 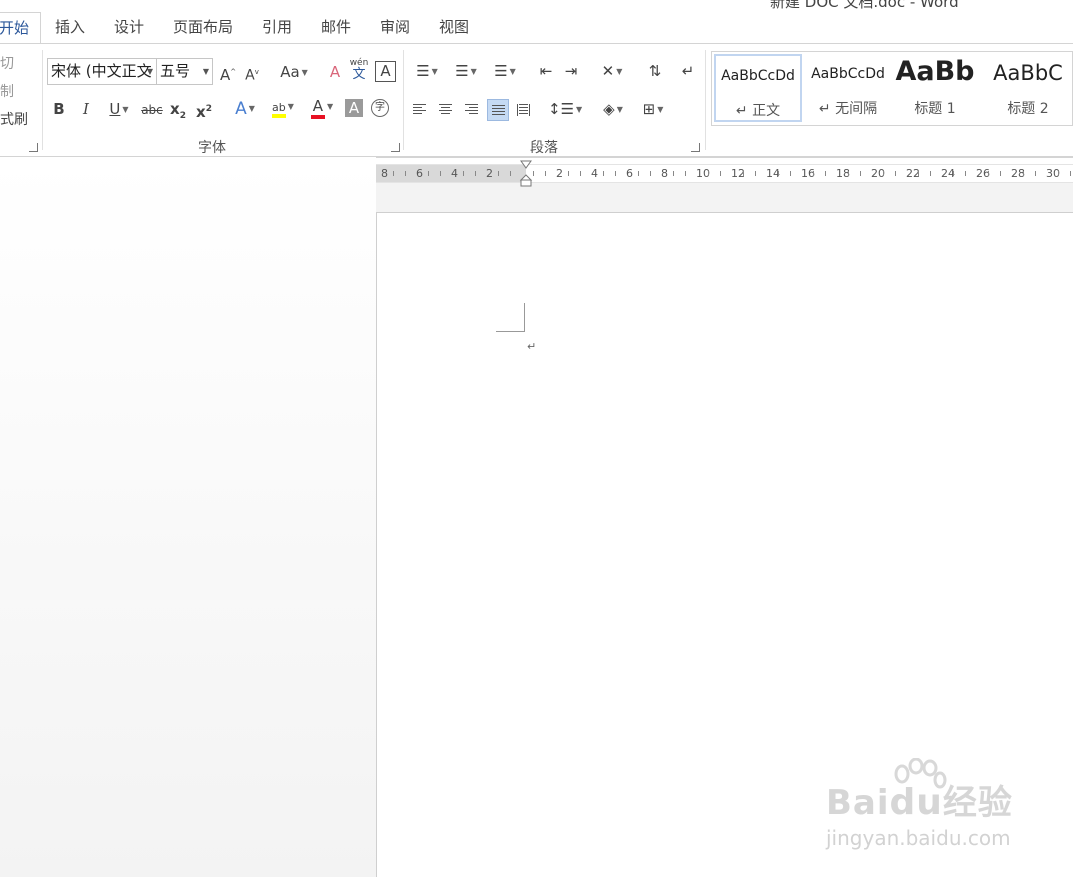 I want to click on phonetic-guide-button: wén 文, so click(x=359, y=69).